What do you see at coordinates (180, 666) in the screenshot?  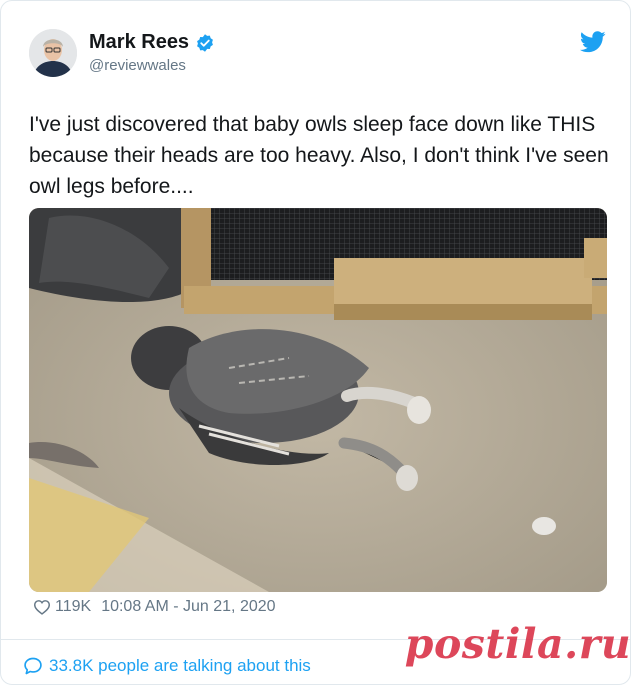 I see `talking-count-text: 33.8K people are talking about this` at bounding box center [180, 666].